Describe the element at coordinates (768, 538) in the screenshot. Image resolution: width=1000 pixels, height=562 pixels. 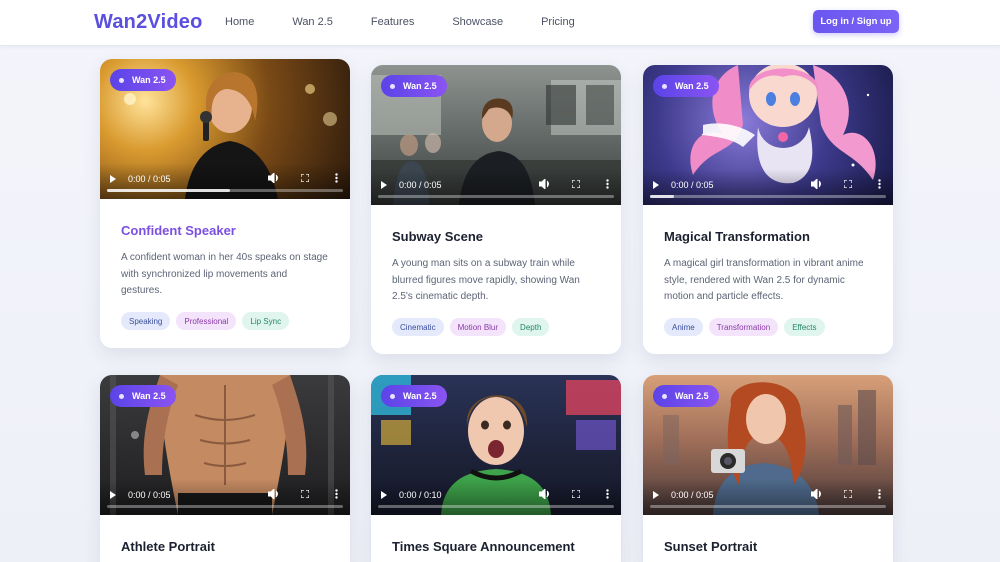
I see `card-body: Sunset Portrait` at that location.